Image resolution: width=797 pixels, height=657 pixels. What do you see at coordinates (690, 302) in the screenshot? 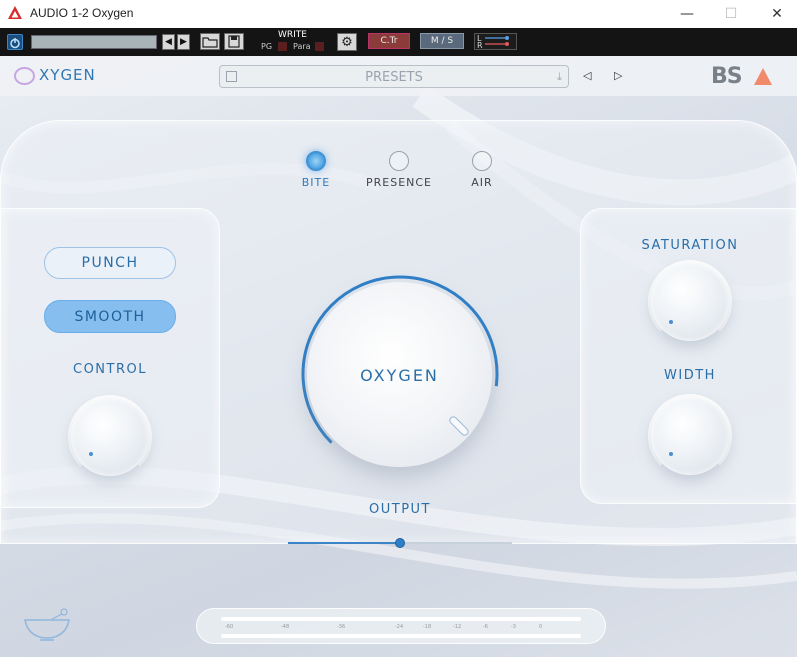
I see `saturation-knob` at bounding box center [690, 302].